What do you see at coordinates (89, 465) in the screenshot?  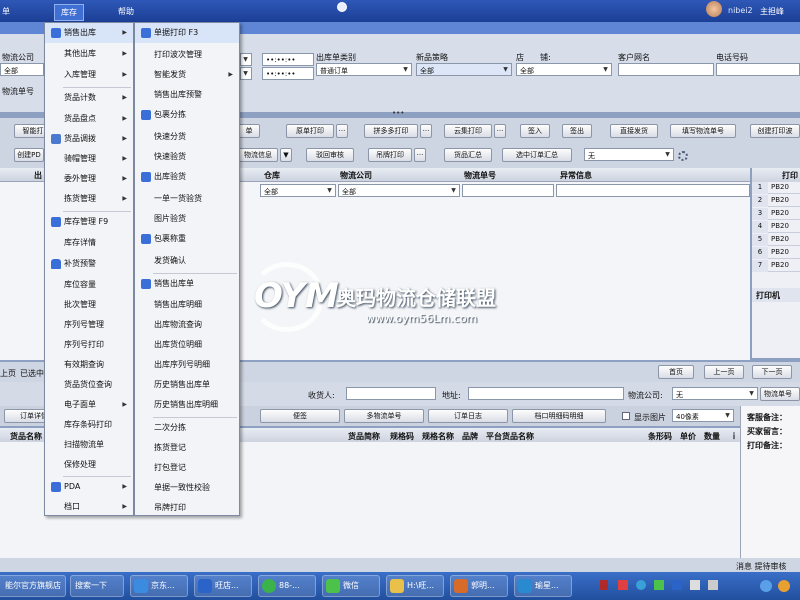 I see `menu-item-warranty: 保修处理` at bounding box center [89, 465].